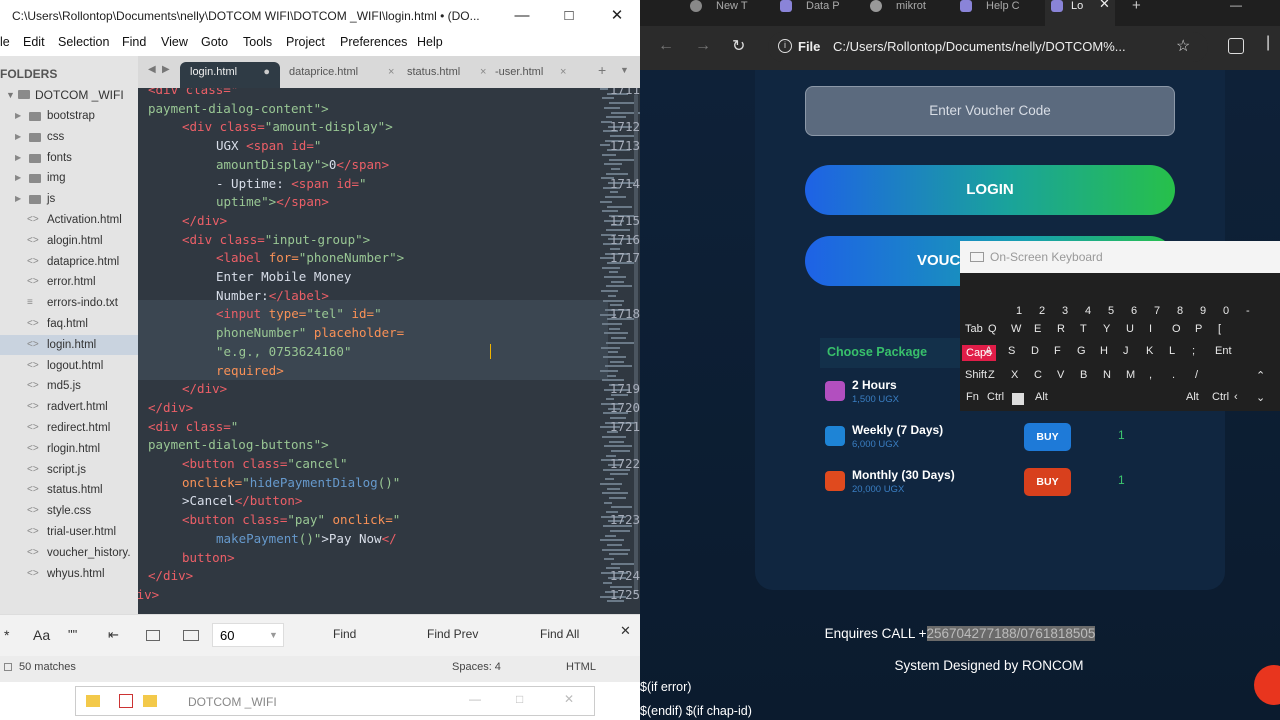  I want to click on sidebar-file: <> style.css, so click(69, 511).